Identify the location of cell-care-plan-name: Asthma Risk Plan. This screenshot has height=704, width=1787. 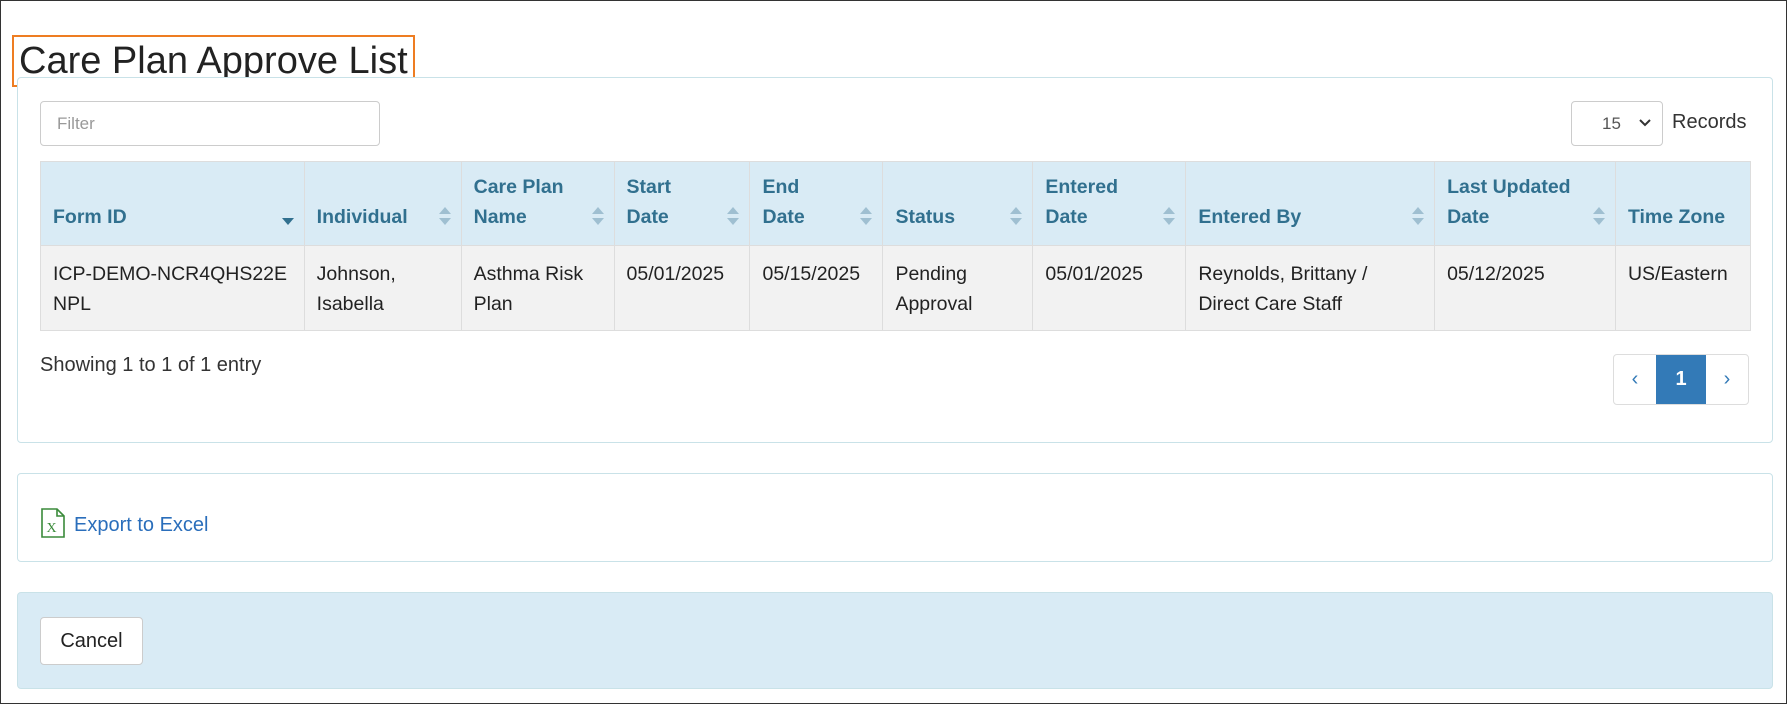
(537, 288).